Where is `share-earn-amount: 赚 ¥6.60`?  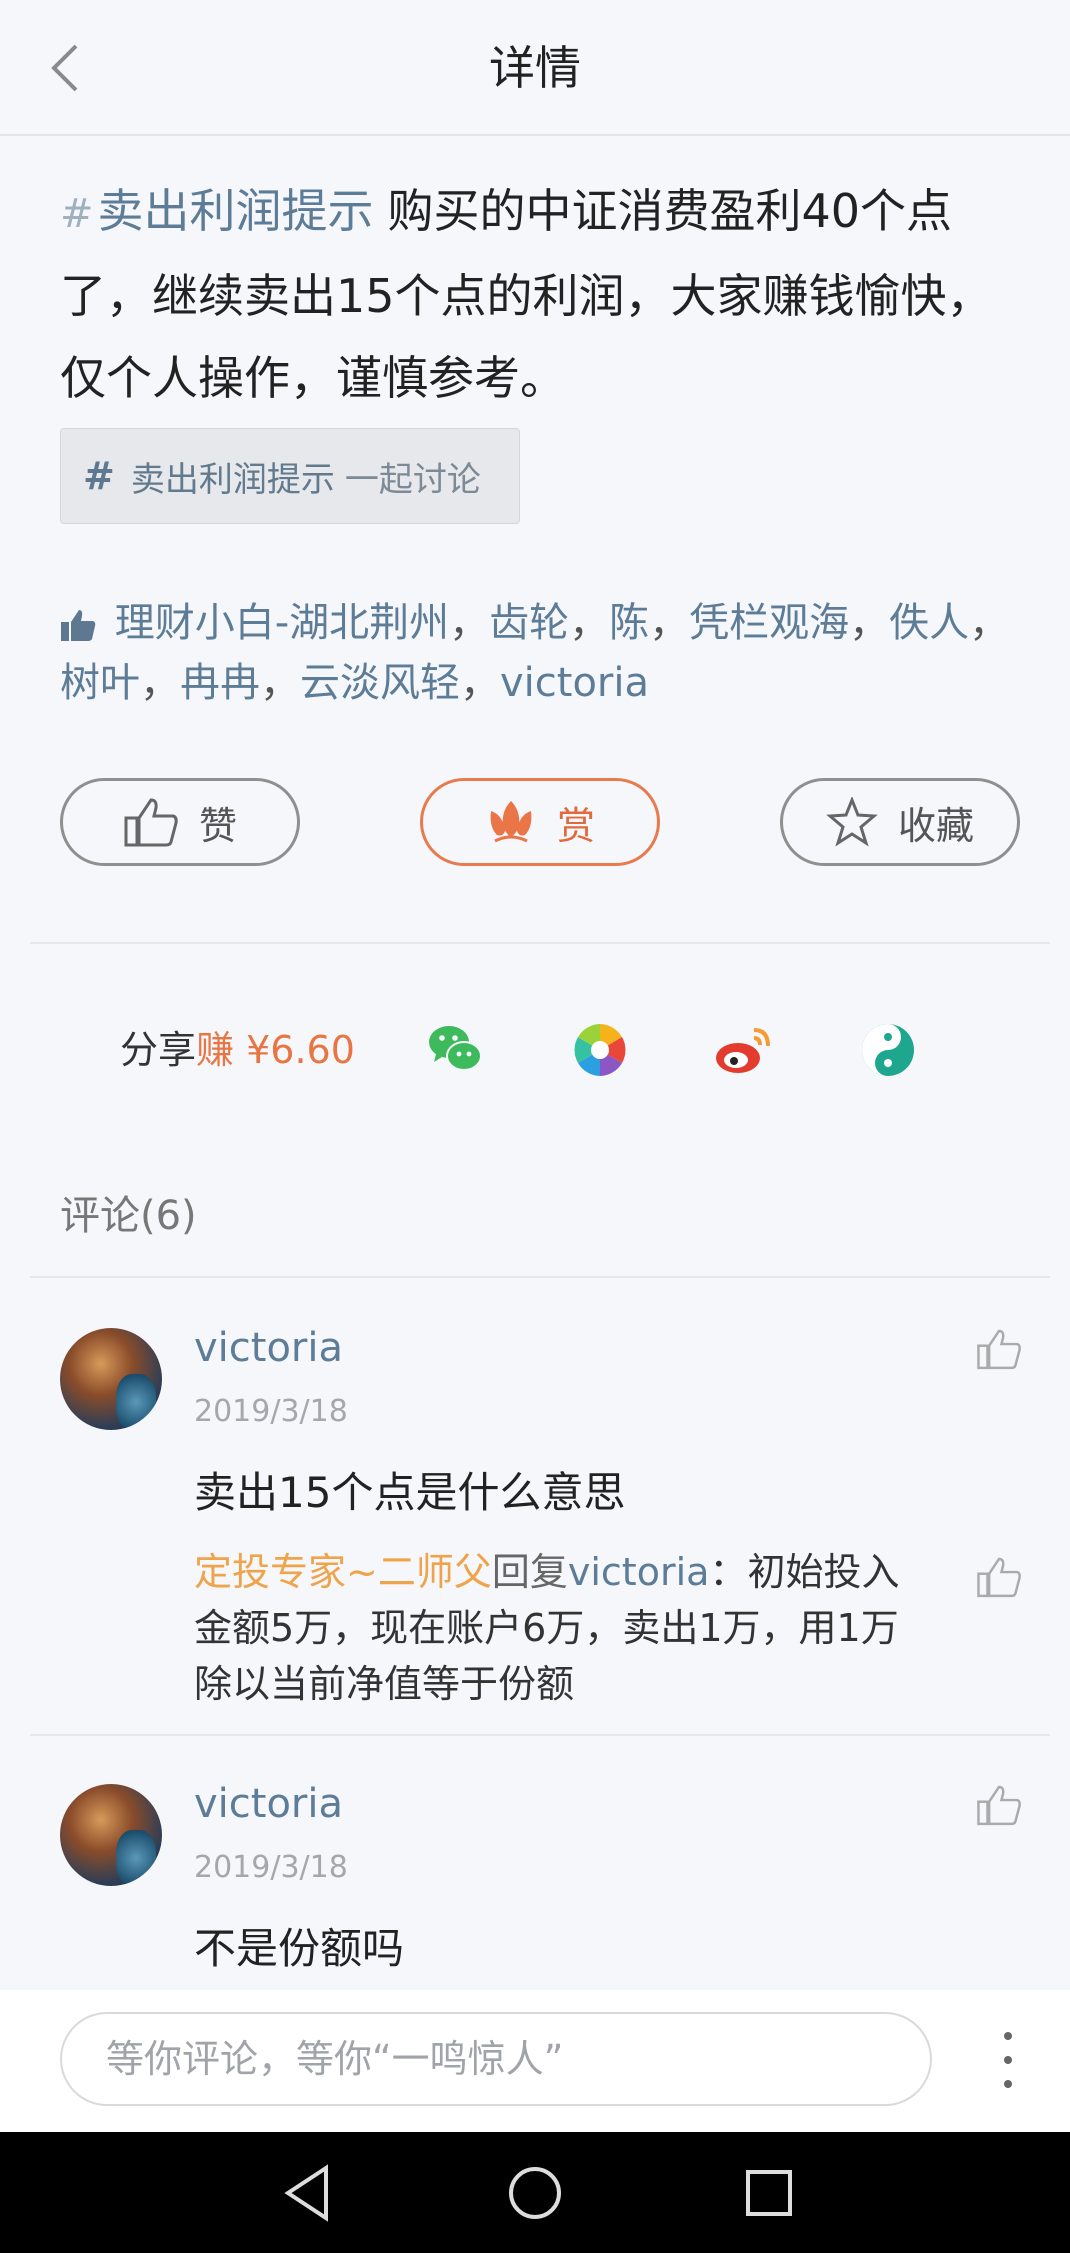 share-earn-amount: 赚 ¥6.60 is located at coordinates (275, 1050).